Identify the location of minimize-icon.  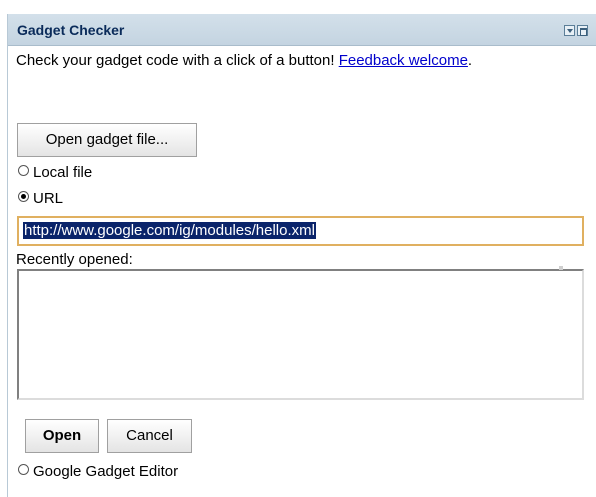
(582, 30).